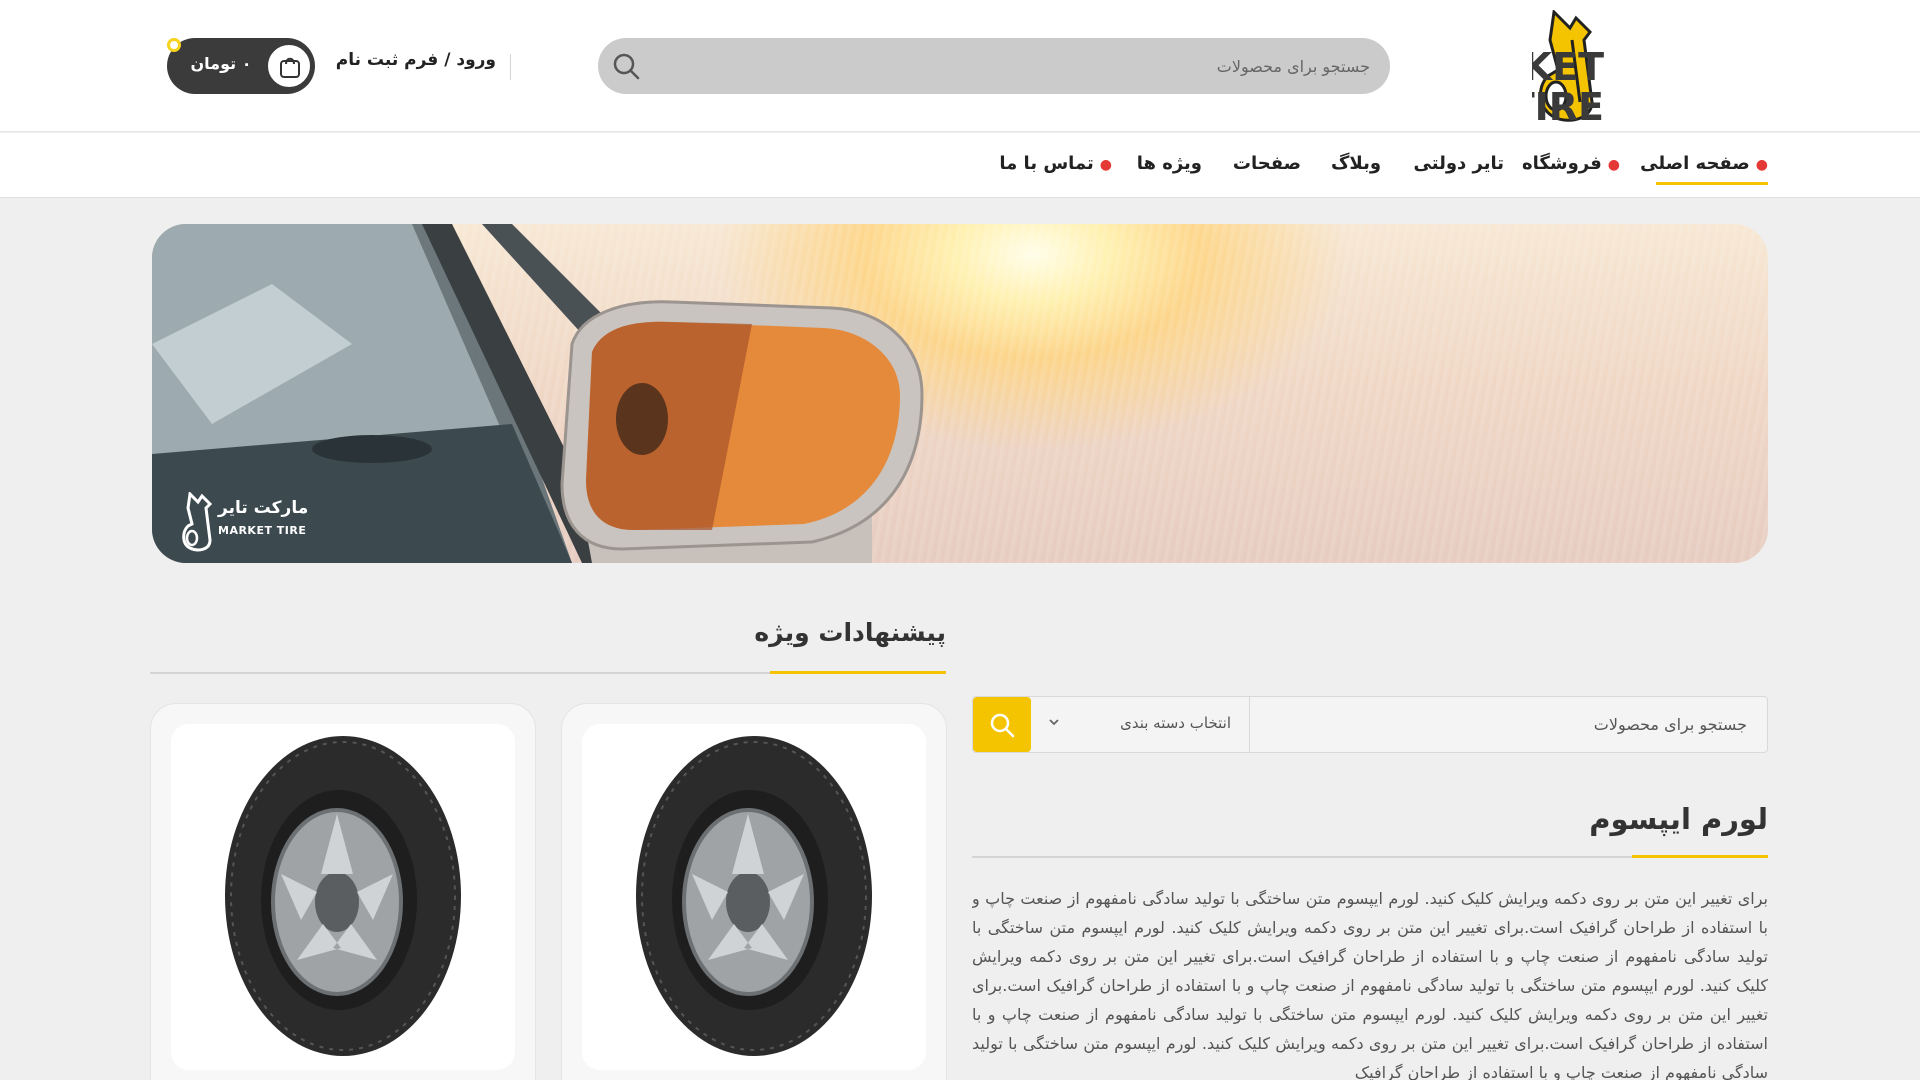  I want to click on site-header: MARKET TIRE ورود / فرم ثبت نام ۰ تومان, so click(960, 66).